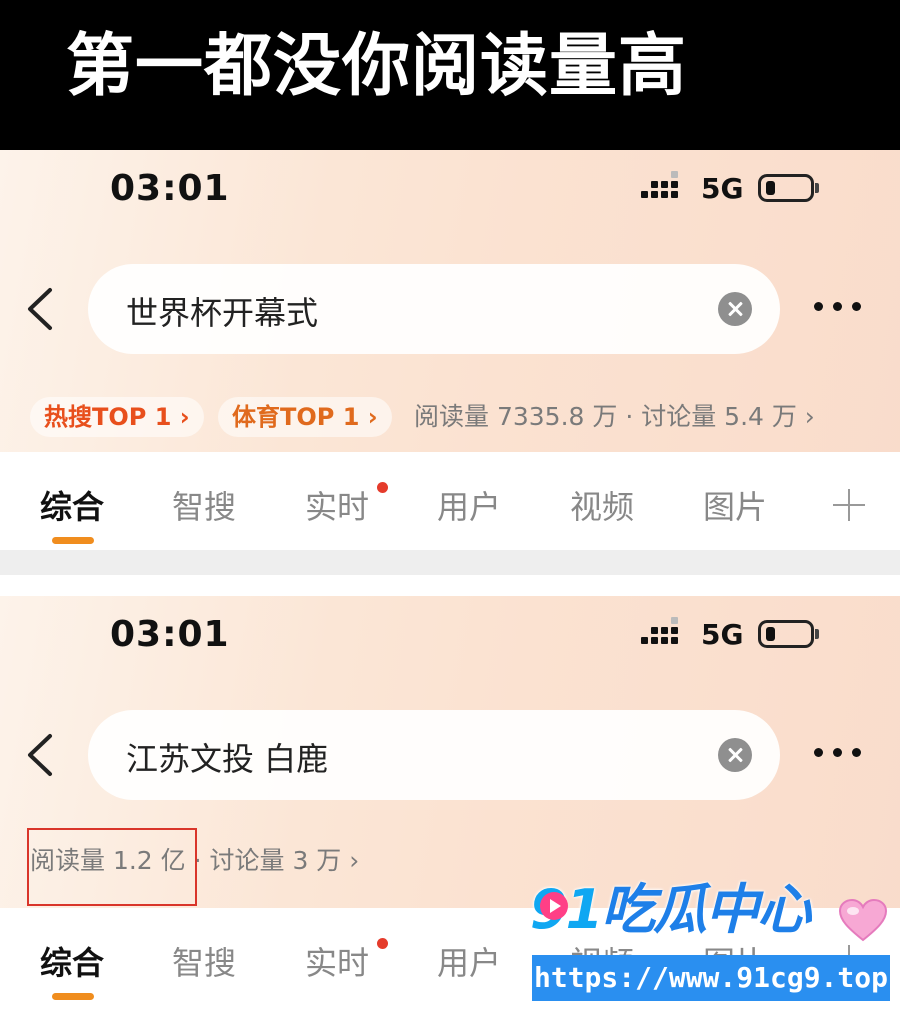 The image size is (900, 1012). I want to click on watermark-logo-text: 吃瓜中心, so click(706, 909).